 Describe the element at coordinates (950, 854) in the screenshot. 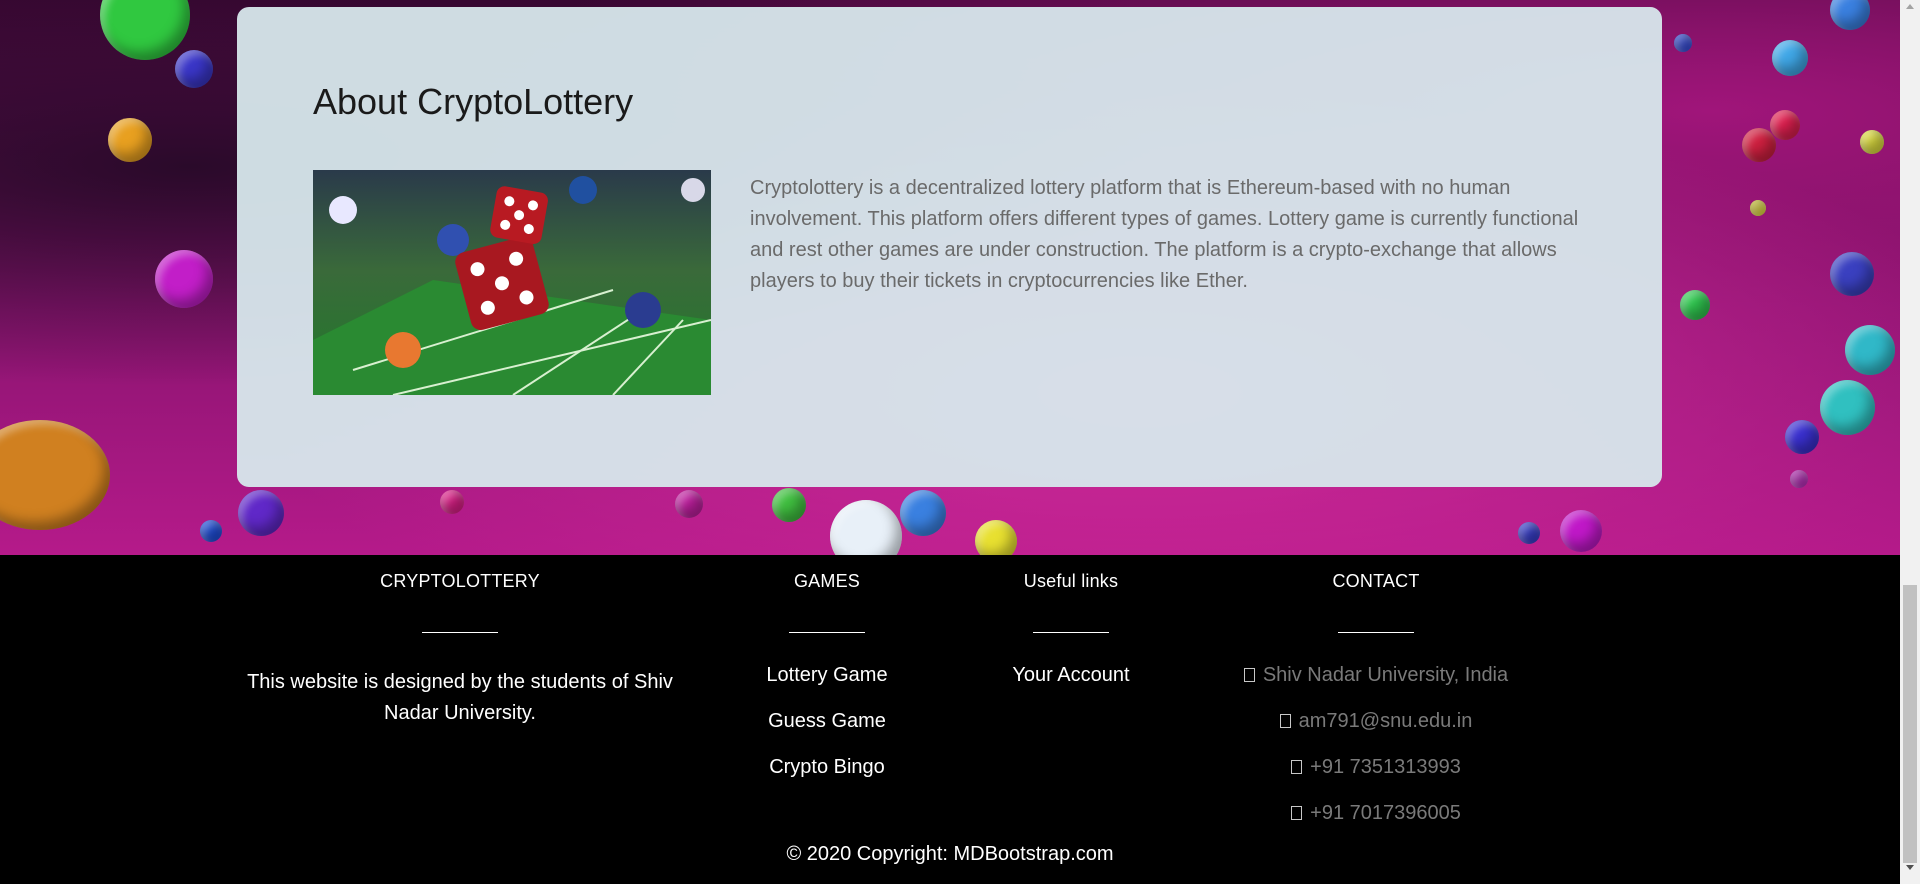

I see `footer-copyright: © 2020 Copyright: MDBootstrap.com` at that location.